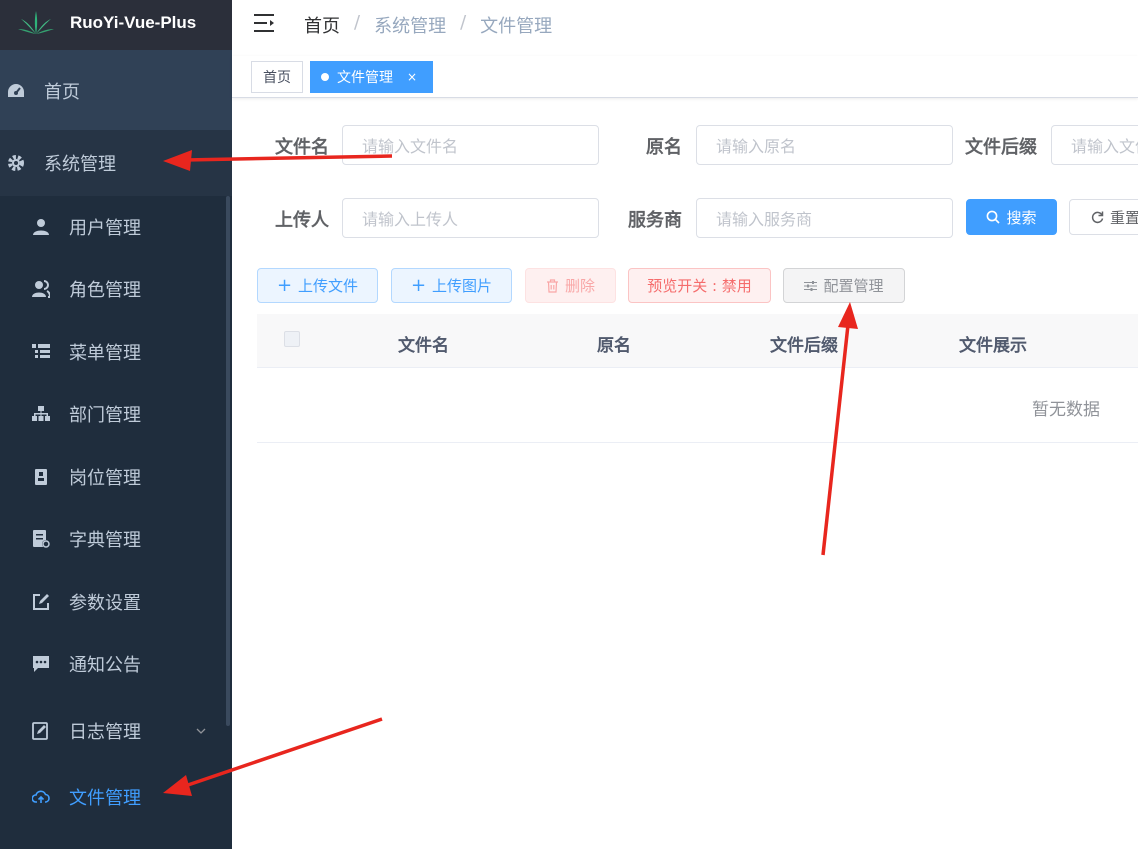 This screenshot has width=1138, height=849. Describe the element at coordinates (201, 731) in the screenshot. I see `chevron-down-icon` at that location.